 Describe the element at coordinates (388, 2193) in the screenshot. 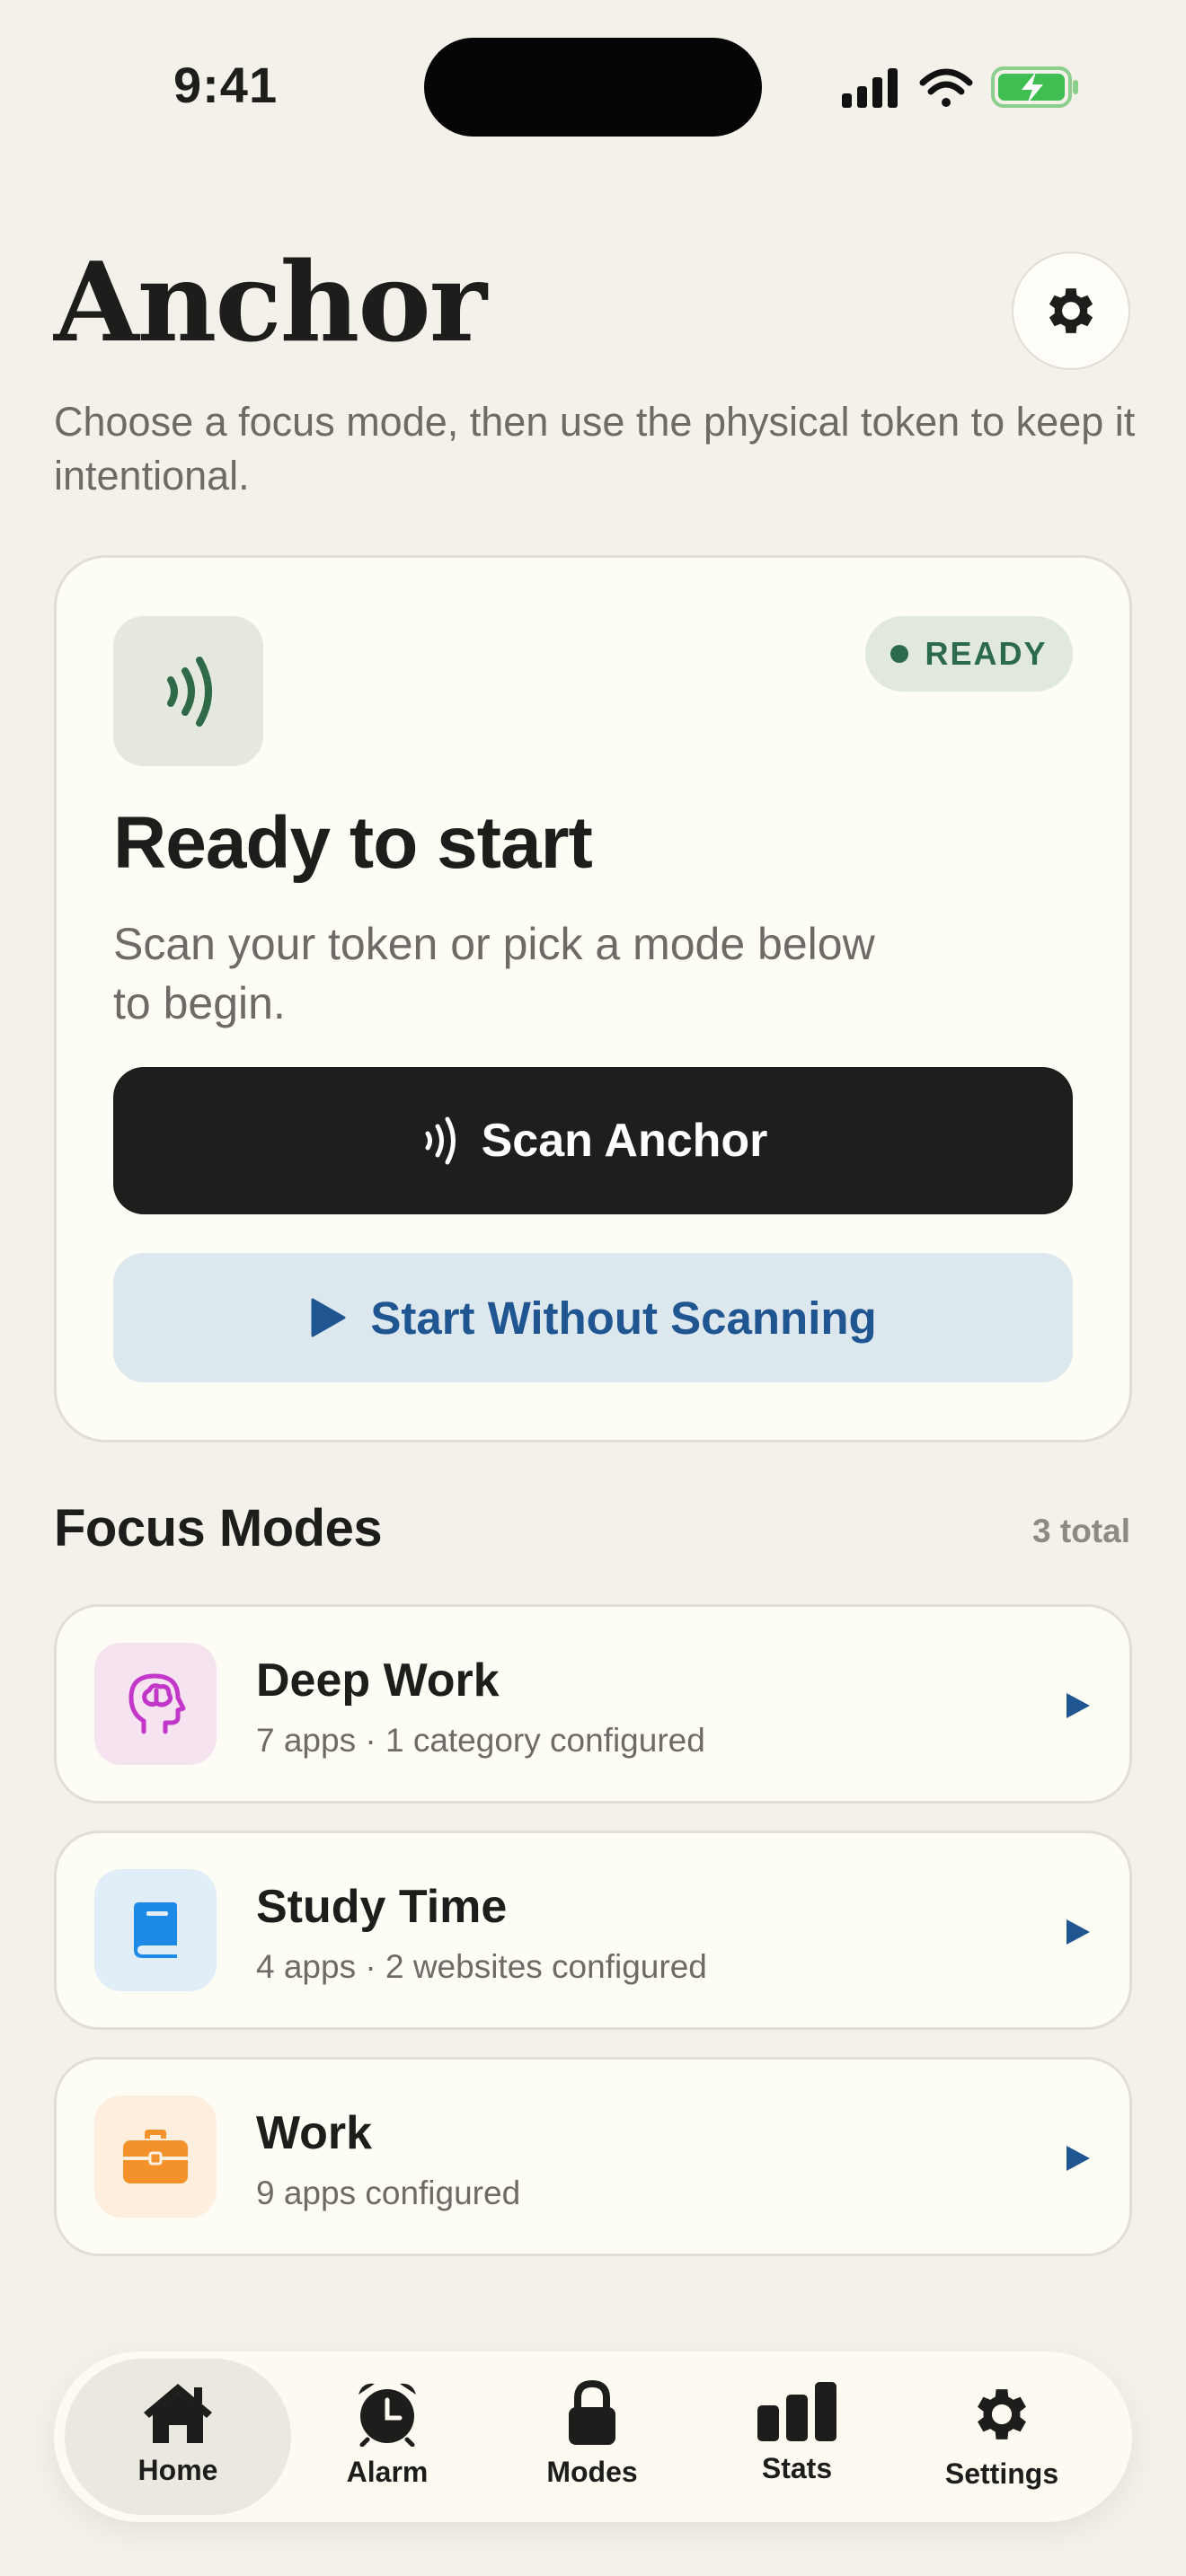

I see `mode-meta: 9 apps configured` at that location.